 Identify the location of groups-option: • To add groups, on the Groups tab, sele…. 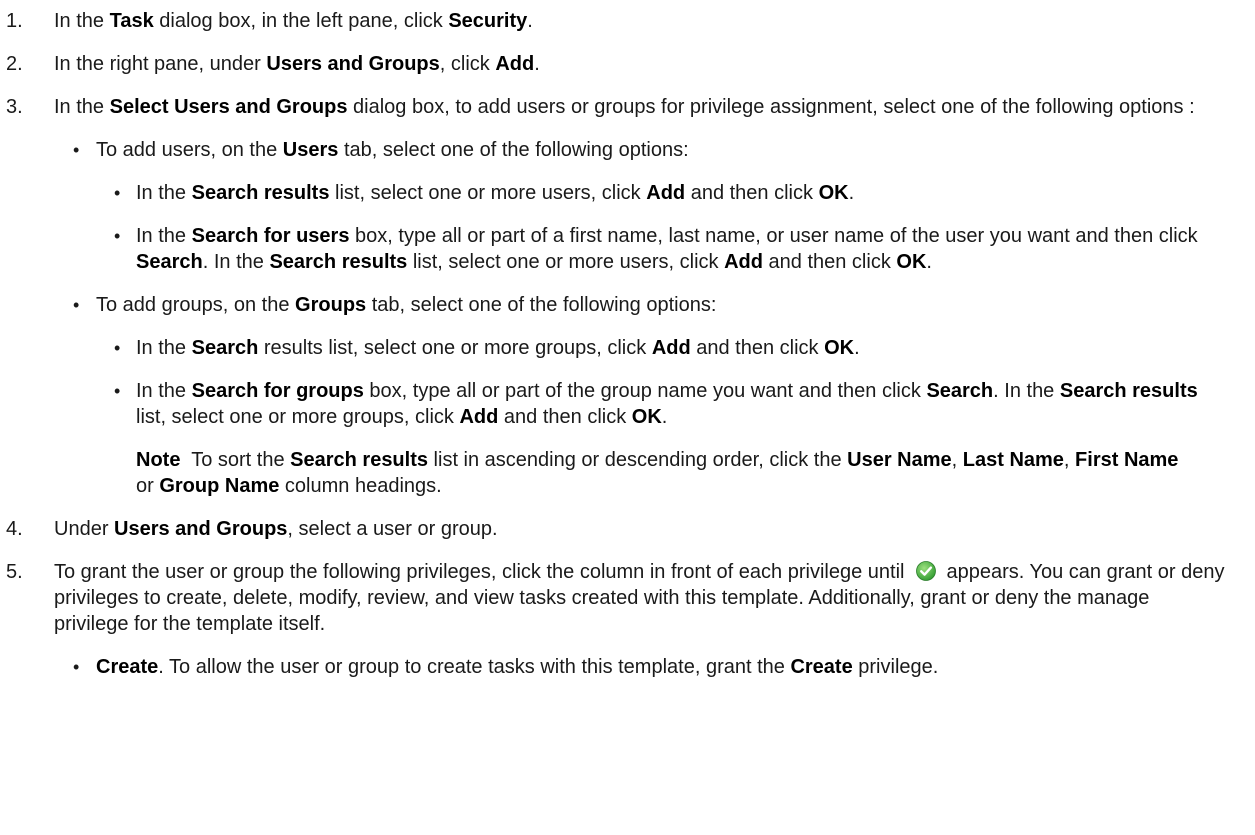
(627, 305).